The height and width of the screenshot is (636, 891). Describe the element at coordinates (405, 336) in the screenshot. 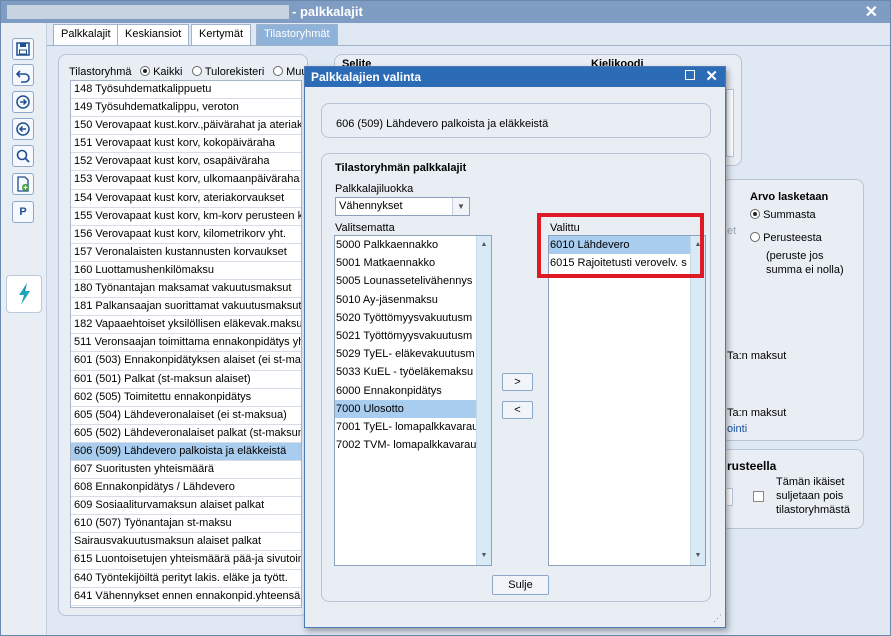

I see `list-item: 5021 Työttömyysvakuutusm` at that location.